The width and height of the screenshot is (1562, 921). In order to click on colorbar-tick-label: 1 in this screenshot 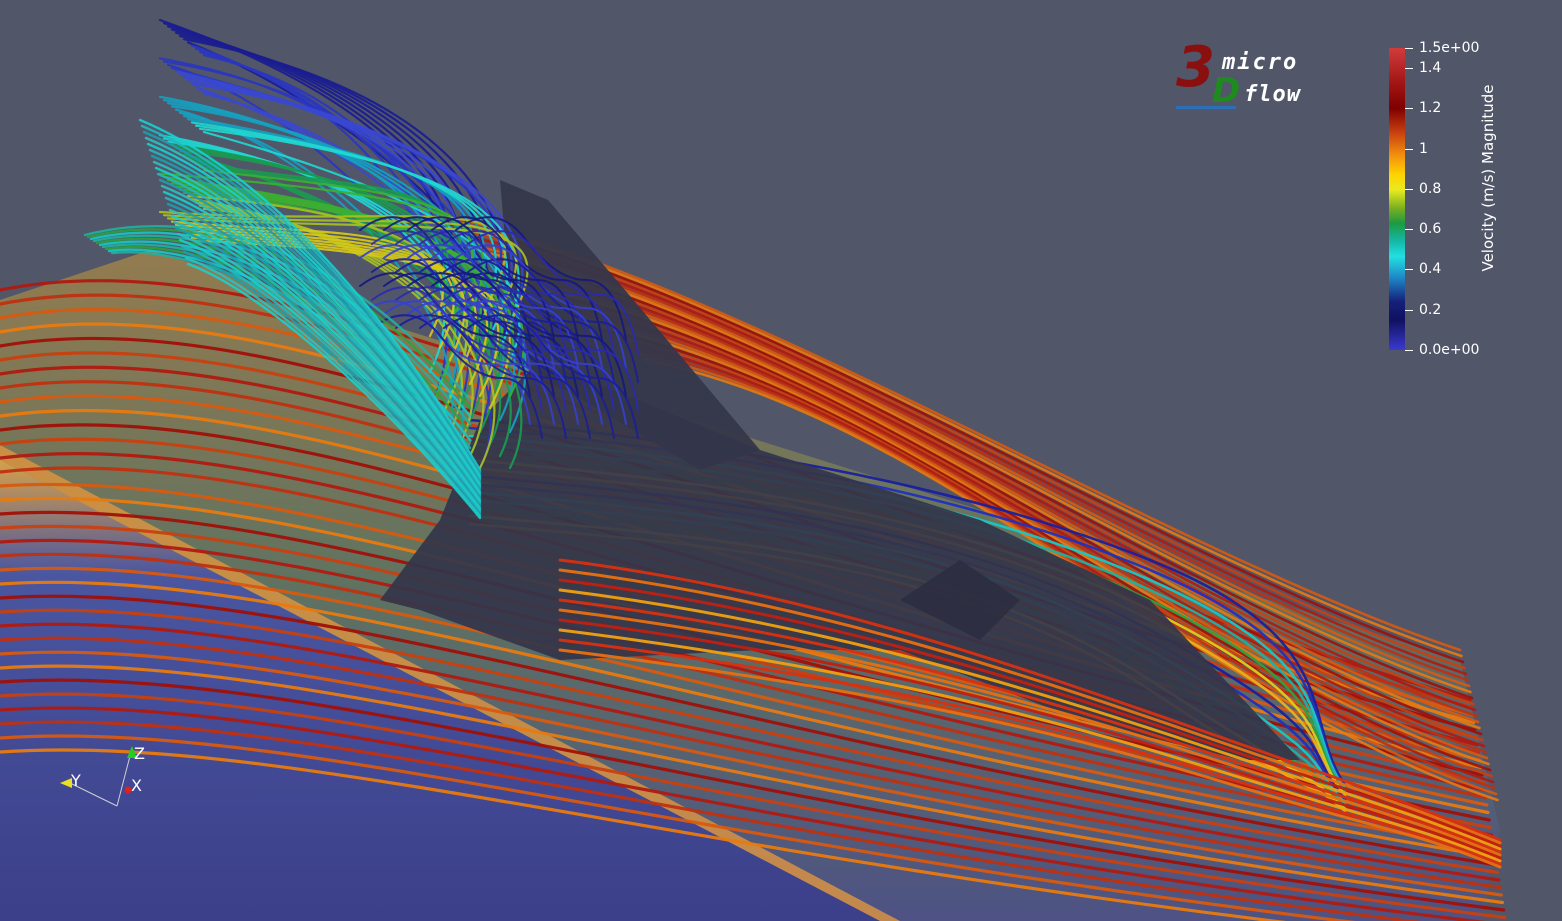, I will do `click(1423, 148)`.